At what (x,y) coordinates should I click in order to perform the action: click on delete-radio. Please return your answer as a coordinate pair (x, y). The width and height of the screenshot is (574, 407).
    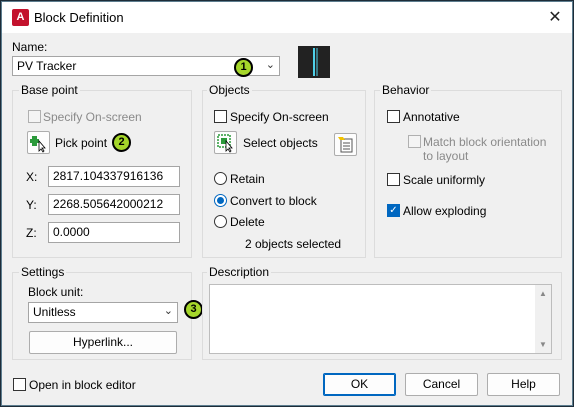
    Looking at the image, I should click on (220, 221).